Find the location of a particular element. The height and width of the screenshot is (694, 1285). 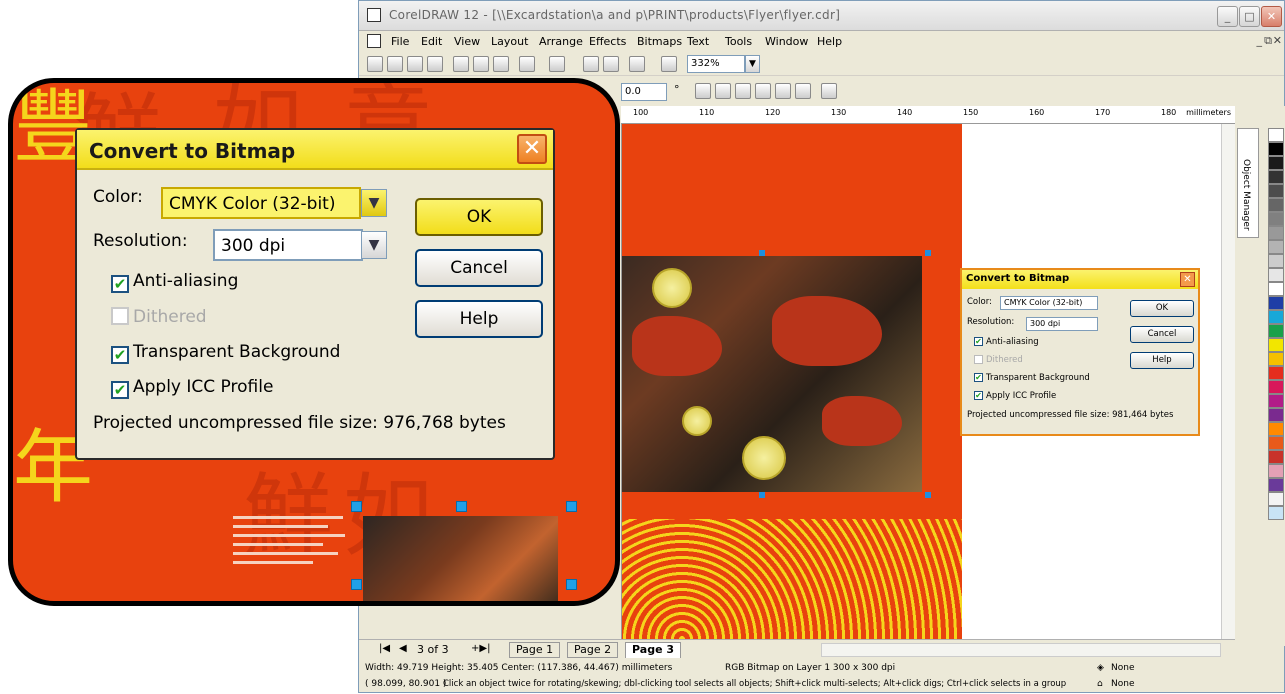

corel-online-icon is located at coordinates (669, 64).